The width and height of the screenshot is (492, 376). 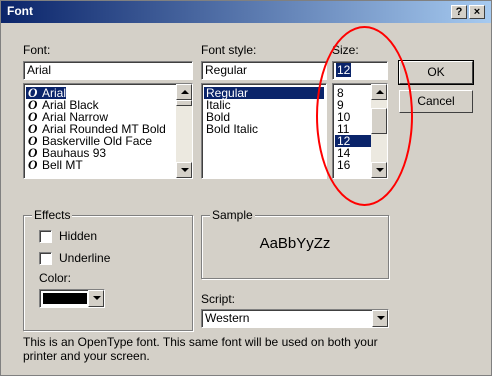 I want to click on size-list: 8 9 10 11 12 14 16, so click(x=360, y=131).